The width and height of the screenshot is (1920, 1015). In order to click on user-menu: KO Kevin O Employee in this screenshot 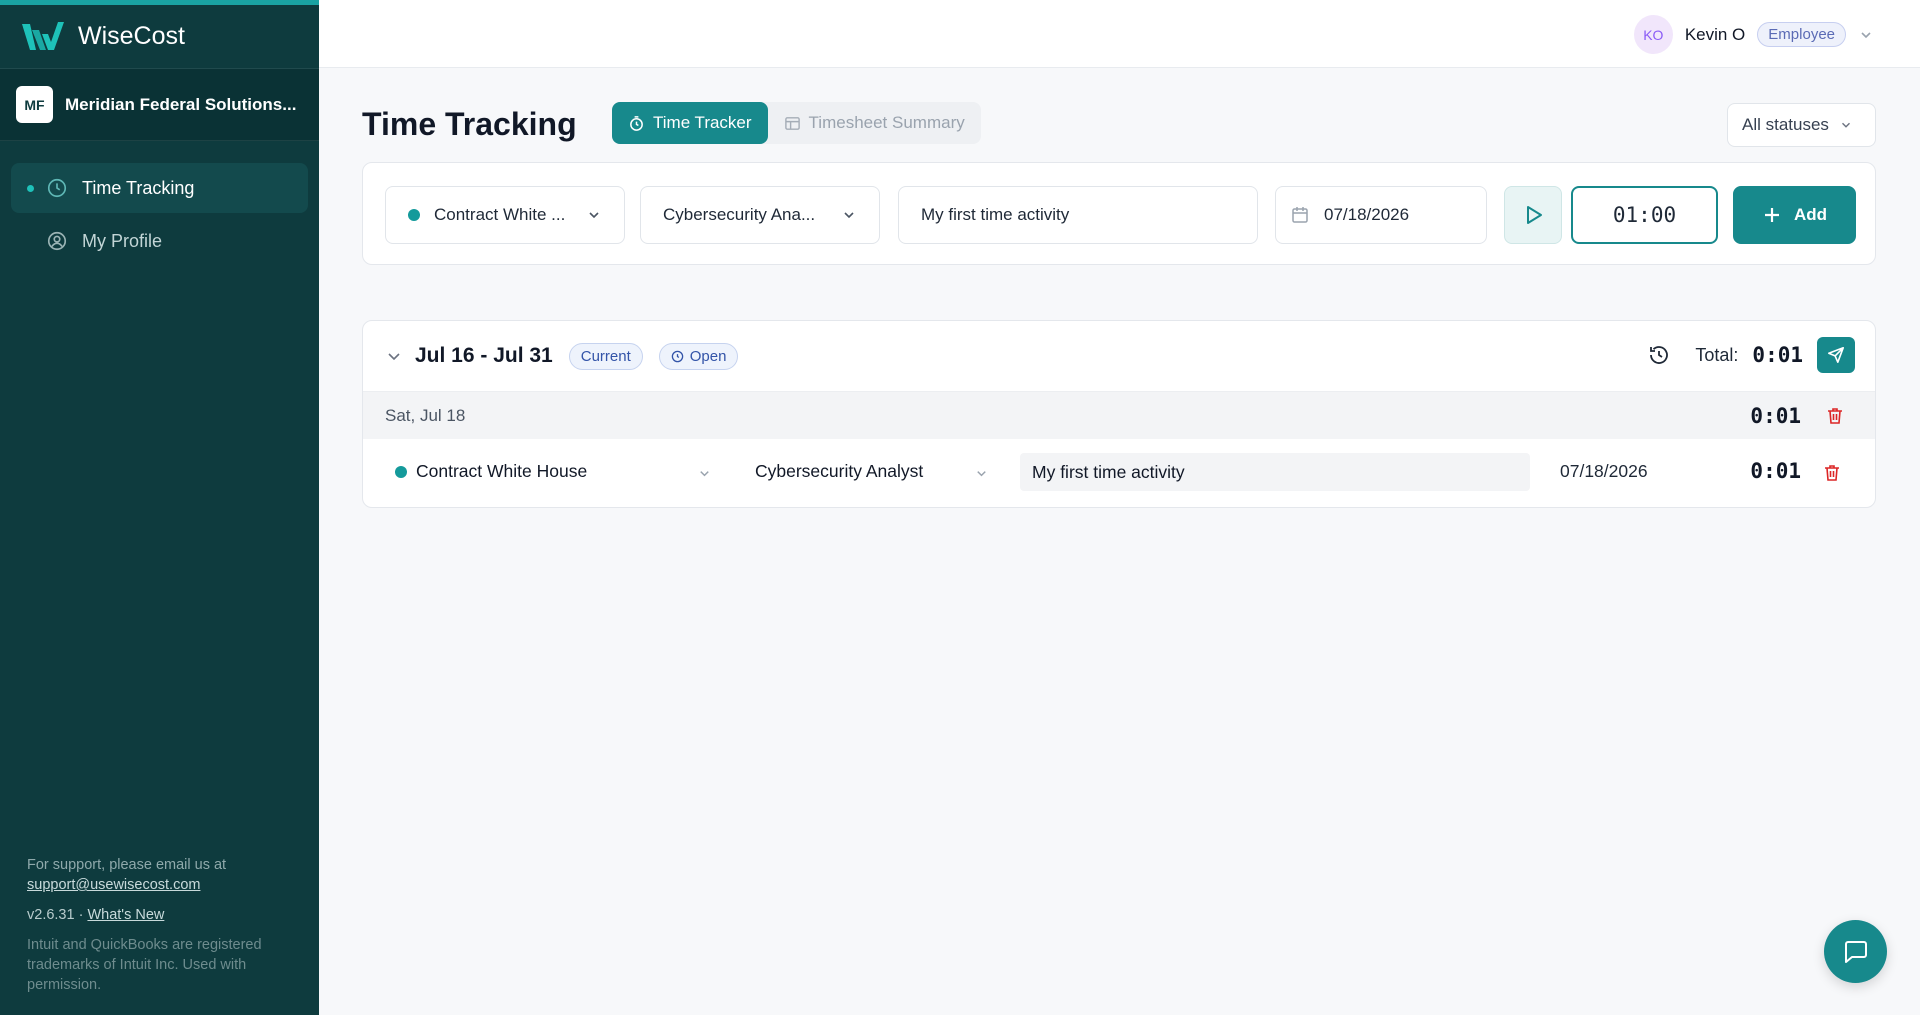, I will do `click(1753, 34)`.